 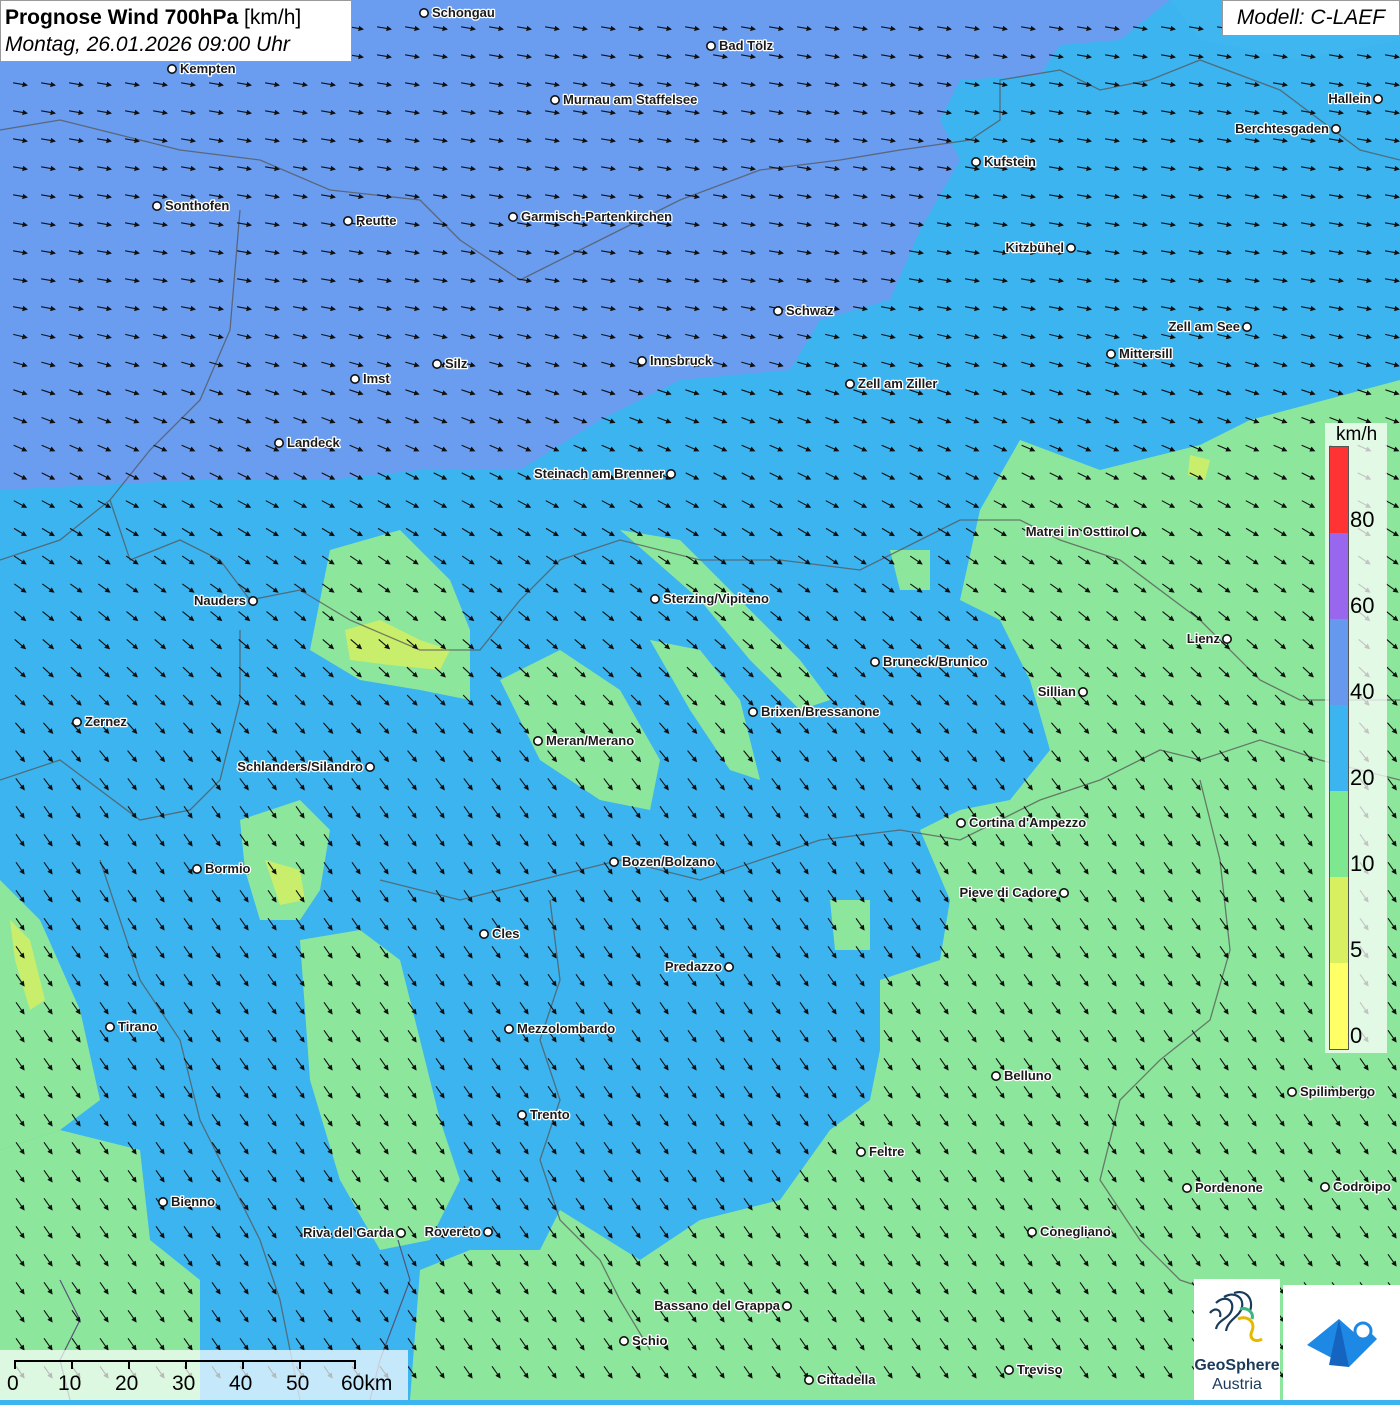 I want to click on city-label: Bad Tölz, so click(x=746, y=45).